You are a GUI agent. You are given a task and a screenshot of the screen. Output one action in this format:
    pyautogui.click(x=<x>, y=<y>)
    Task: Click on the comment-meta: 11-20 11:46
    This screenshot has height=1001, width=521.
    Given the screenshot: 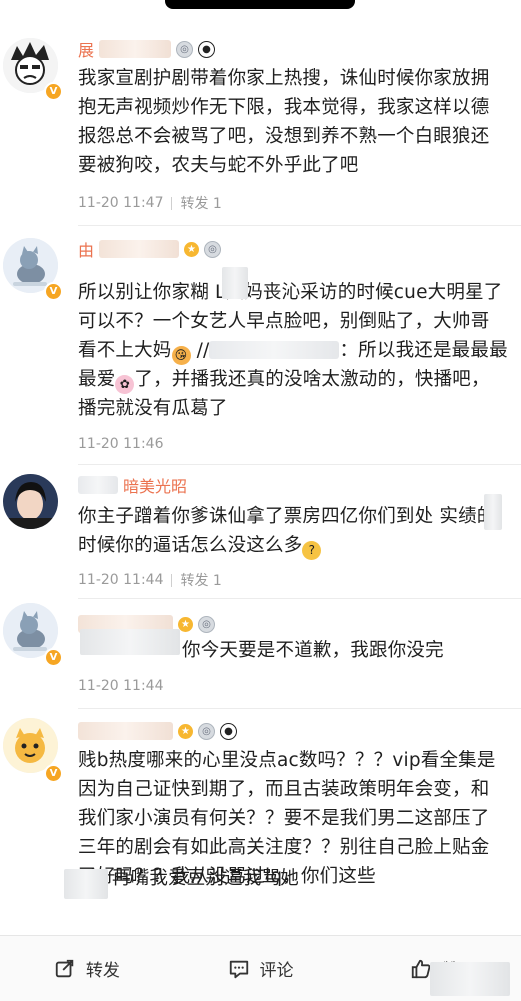 What is the action you would take?
    pyautogui.click(x=120, y=444)
    